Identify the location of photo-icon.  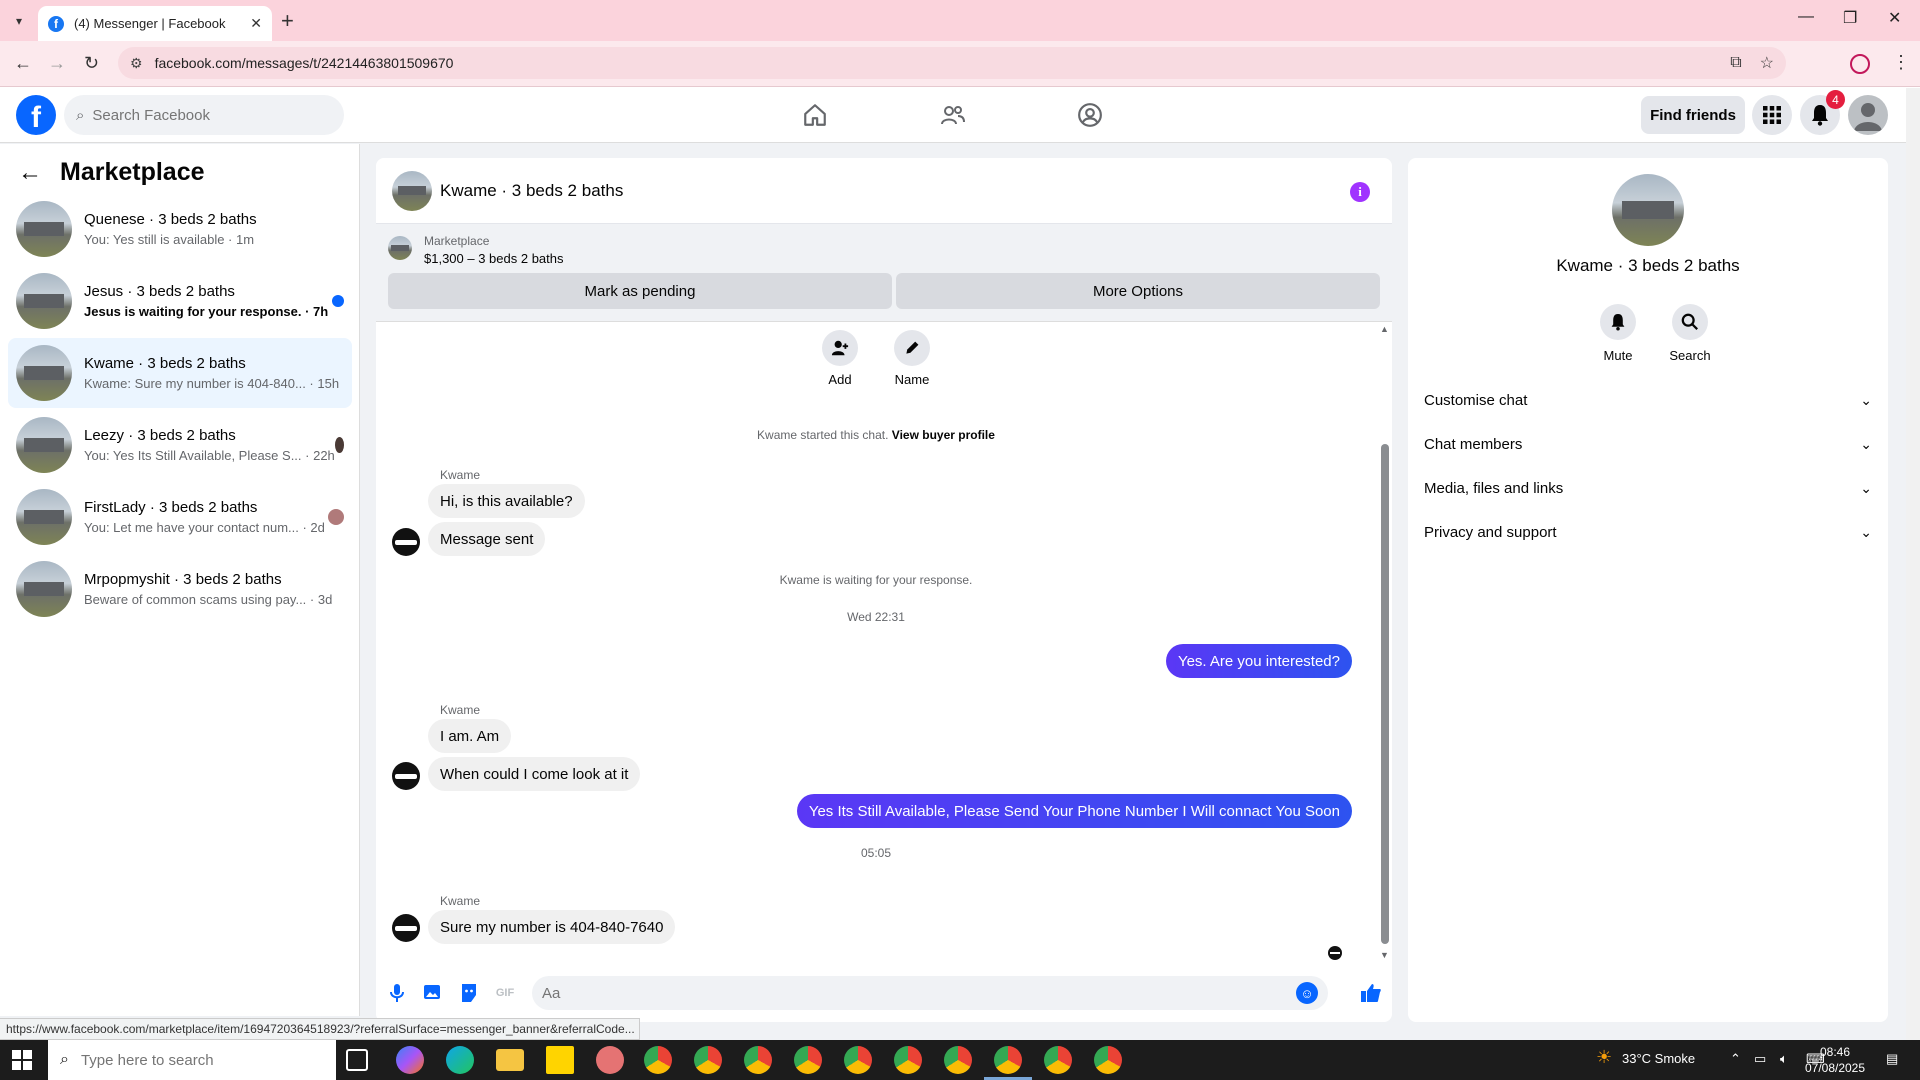
(433, 993).